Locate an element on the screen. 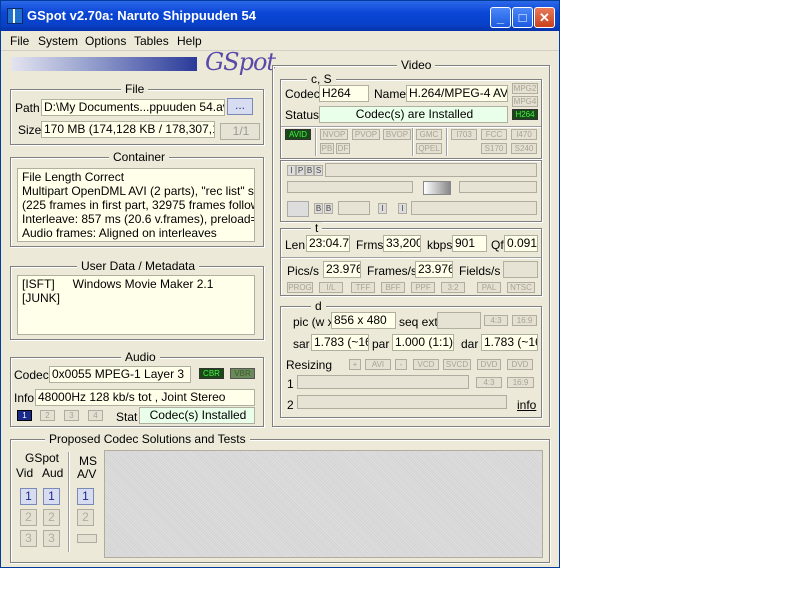 This screenshot has width=800, height=600. pvop-flag: PVOP is located at coordinates (366, 134).